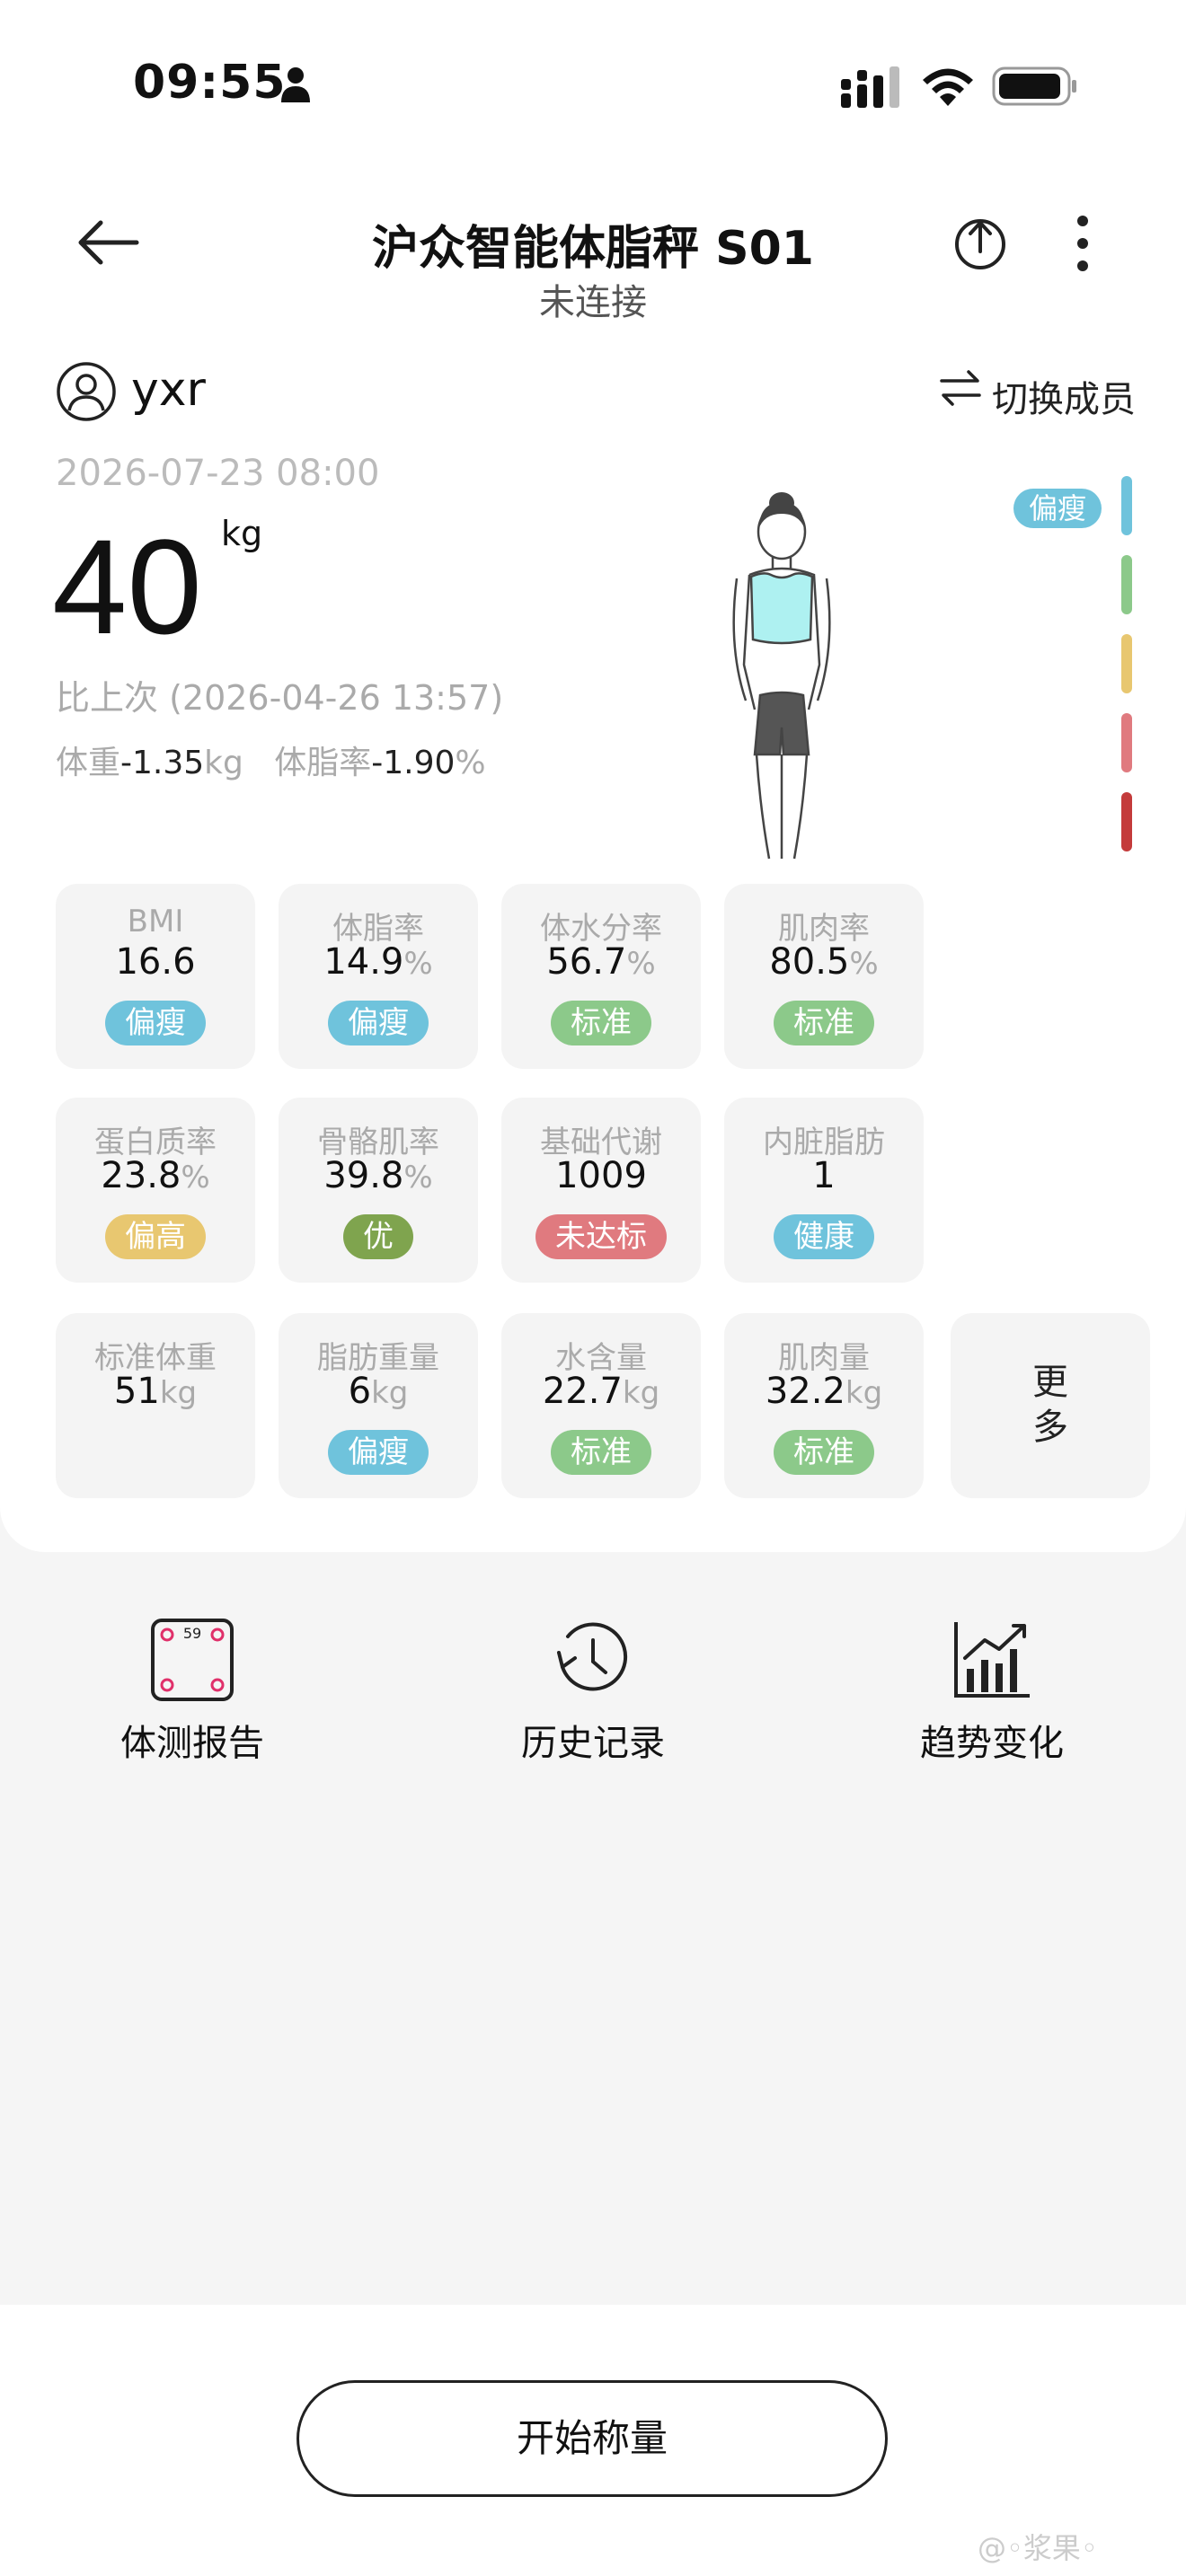  I want to click on wifi-icon, so click(948, 87).